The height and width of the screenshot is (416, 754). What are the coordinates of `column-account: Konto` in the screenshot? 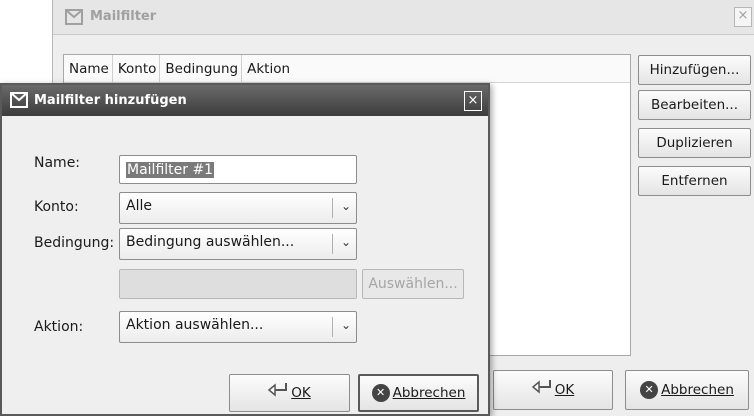 It's located at (137, 68).